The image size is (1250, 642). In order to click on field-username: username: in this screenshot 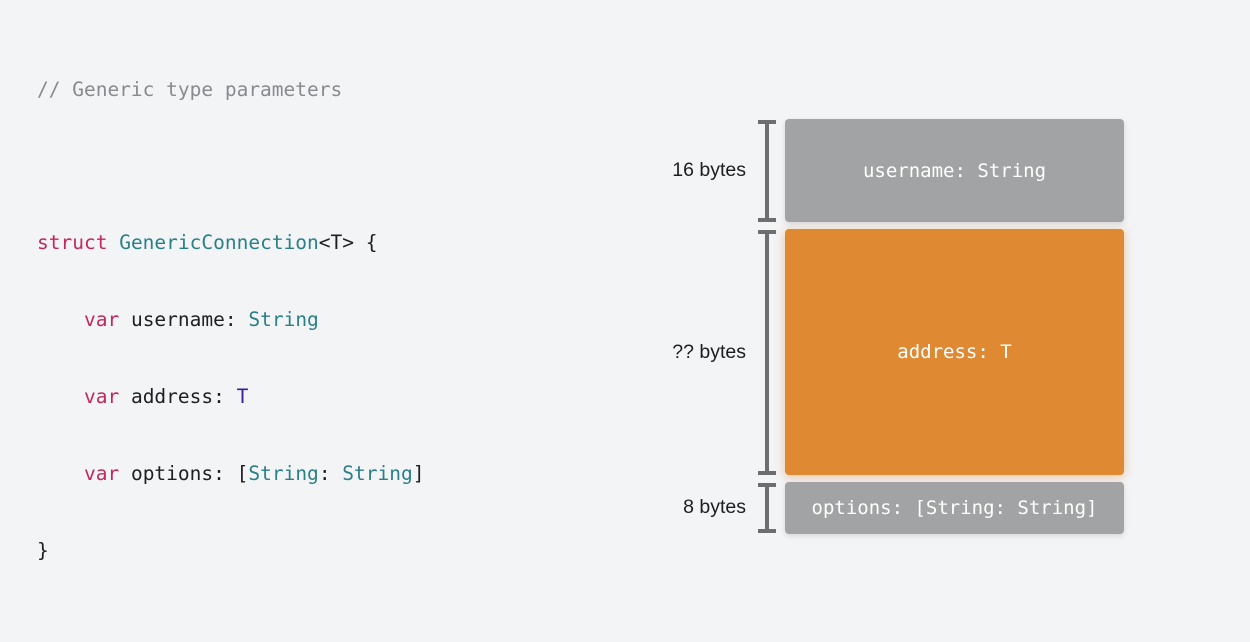, I will do `click(189, 319)`.